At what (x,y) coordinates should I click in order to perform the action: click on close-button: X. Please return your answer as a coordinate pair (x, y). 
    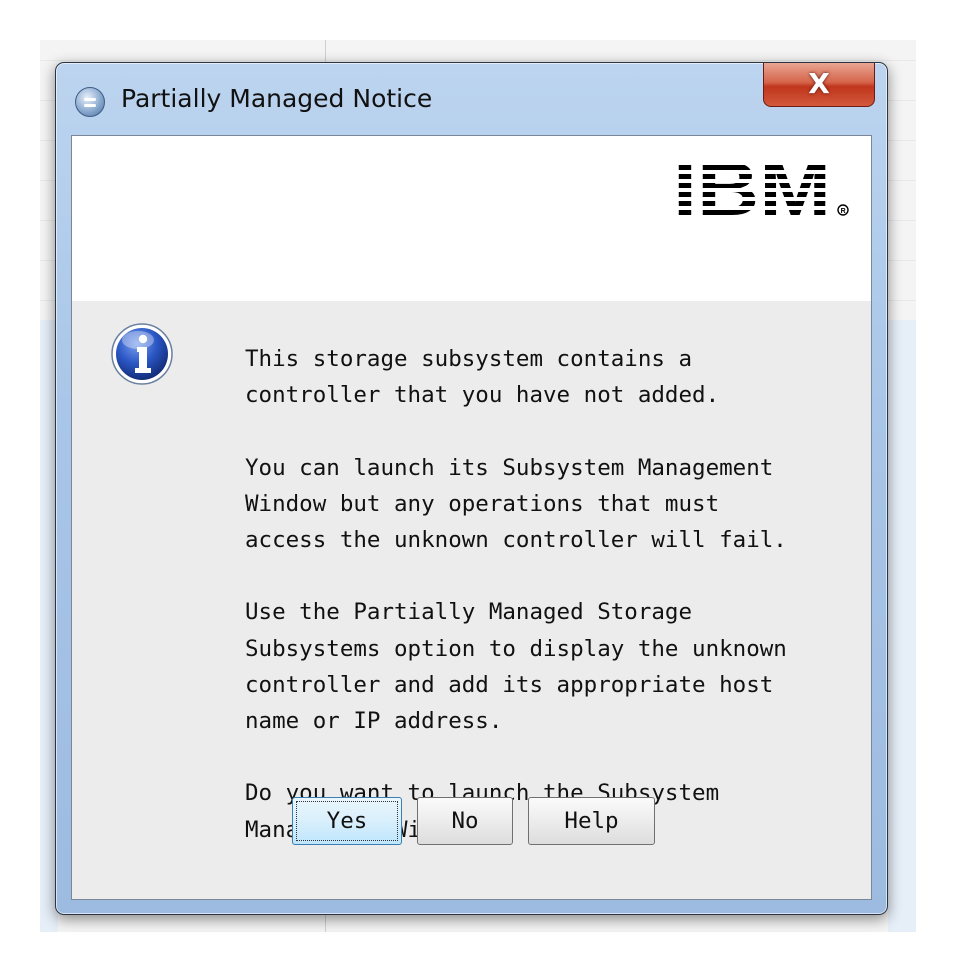
    Looking at the image, I should click on (819, 85).